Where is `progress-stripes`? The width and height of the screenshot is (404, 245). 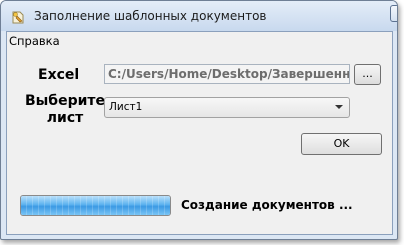
progress-stripes is located at coordinates (95, 205).